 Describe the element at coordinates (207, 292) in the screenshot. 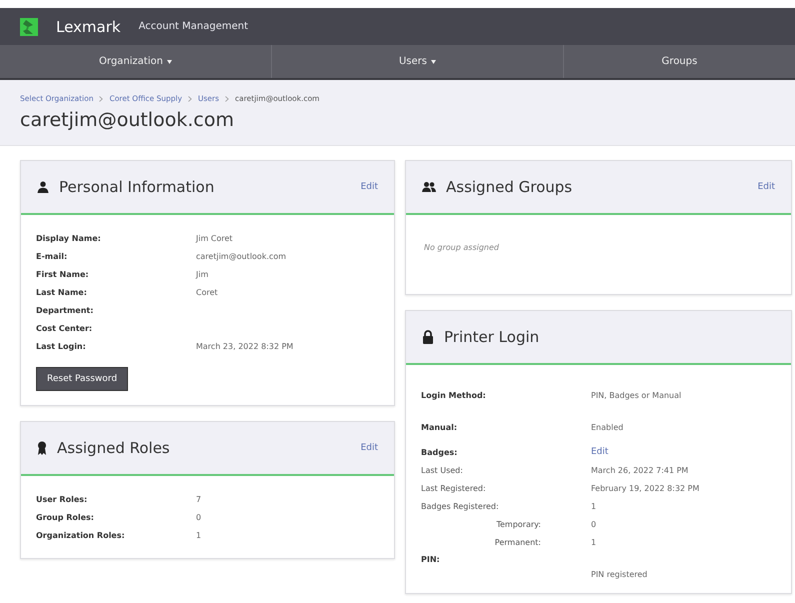

I see `field-value: Coret` at that location.